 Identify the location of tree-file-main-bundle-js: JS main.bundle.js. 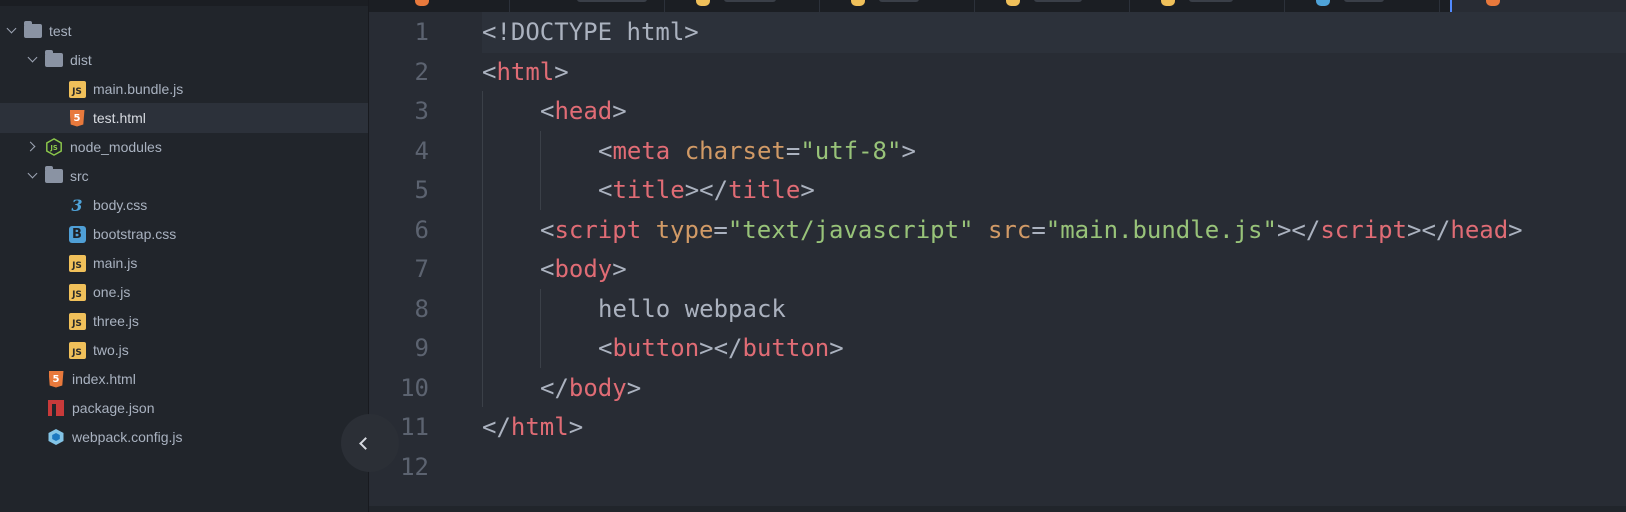
(184, 89).